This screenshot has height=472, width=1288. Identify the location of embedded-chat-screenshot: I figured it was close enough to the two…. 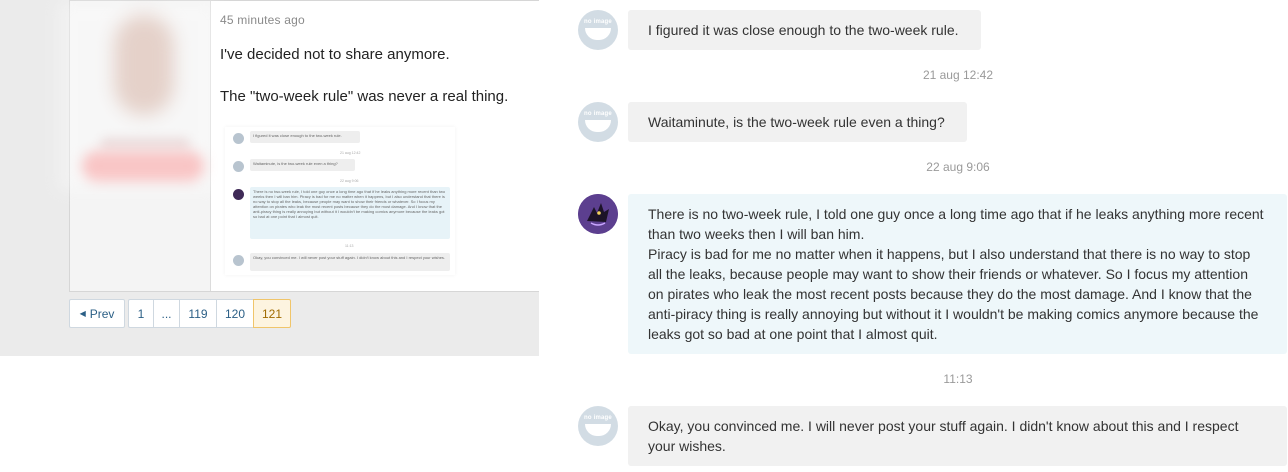
(340, 201).